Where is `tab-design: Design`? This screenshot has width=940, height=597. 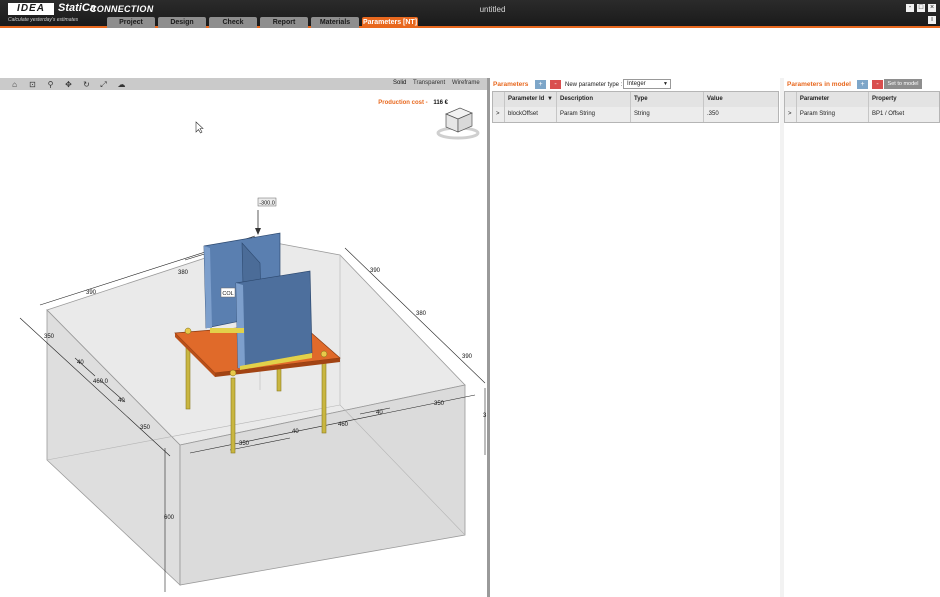 tab-design: Design is located at coordinates (182, 22).